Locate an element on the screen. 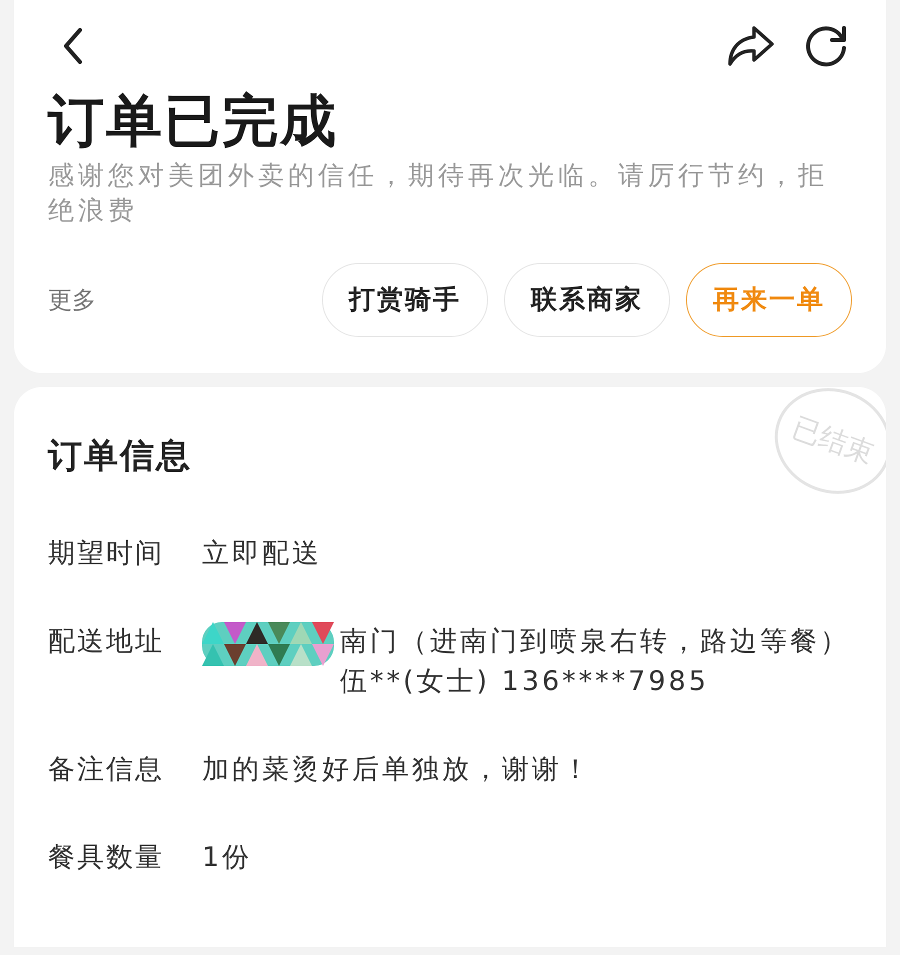 Image resolution: width=900 pixels, height=955 pixels. field-label: 餐具数量 is located at coordinates (106, 858).